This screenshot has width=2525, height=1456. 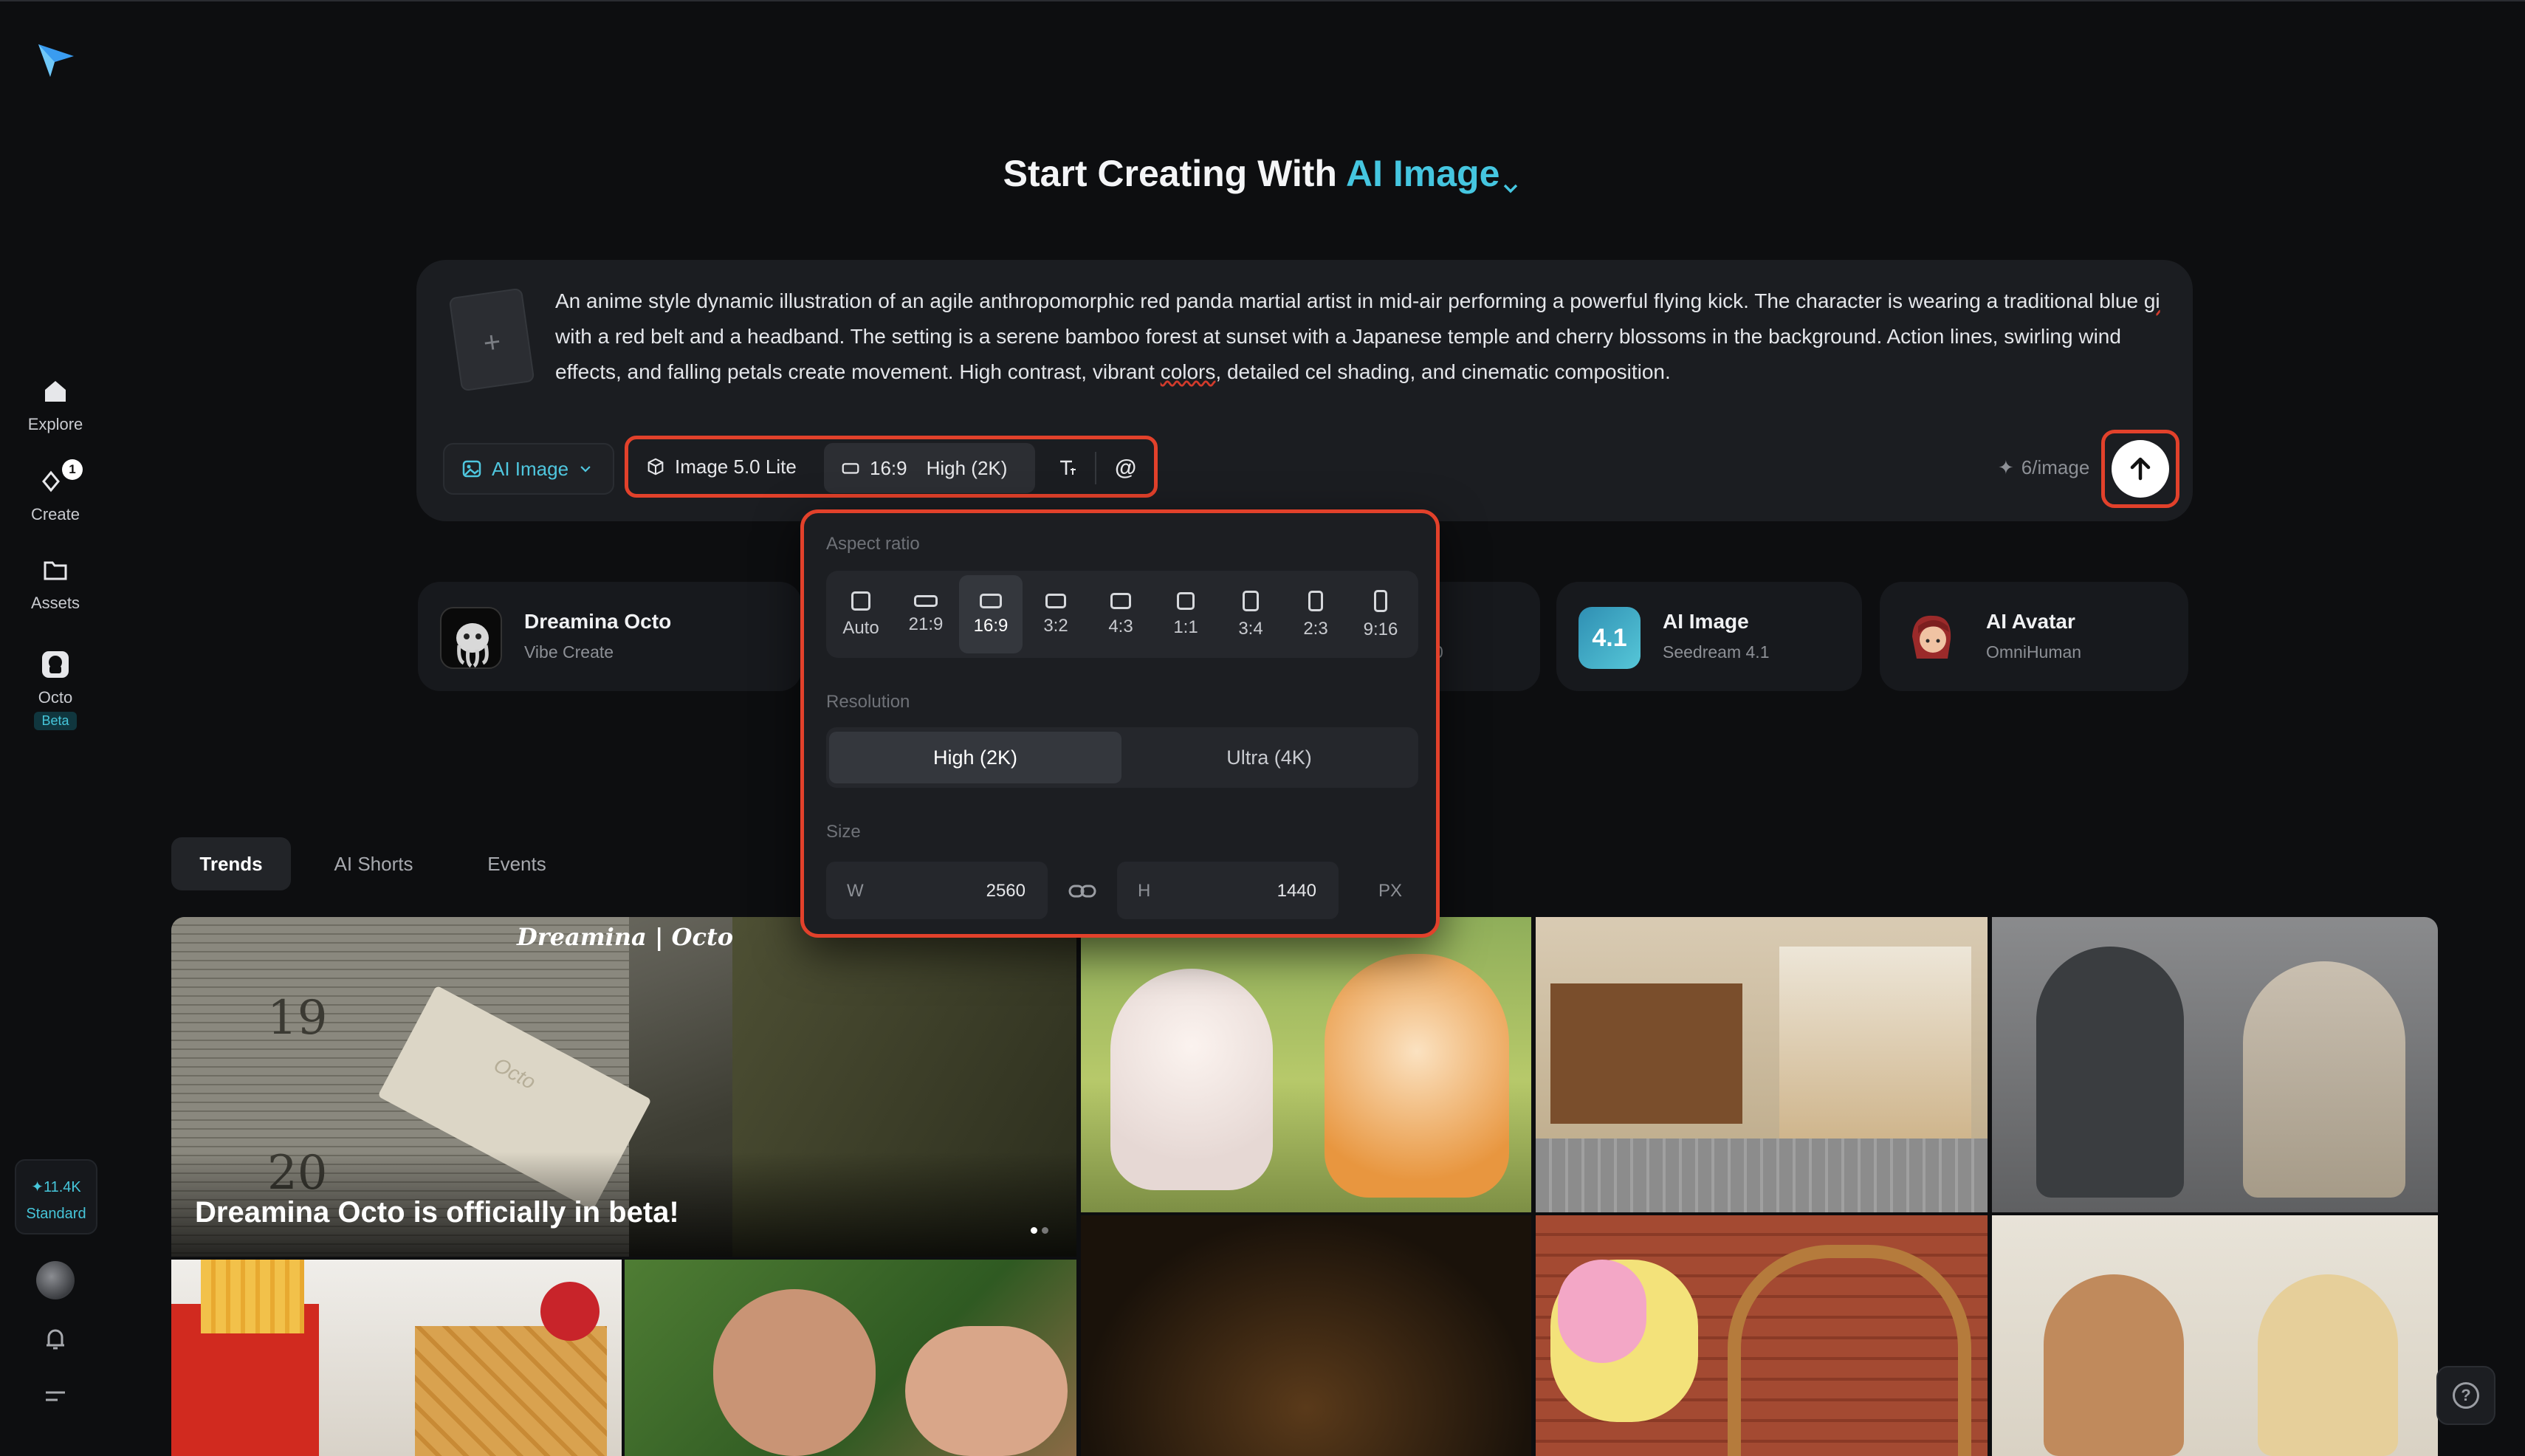 I want to click on glass-kitten, so click(x=1417, y=1076).